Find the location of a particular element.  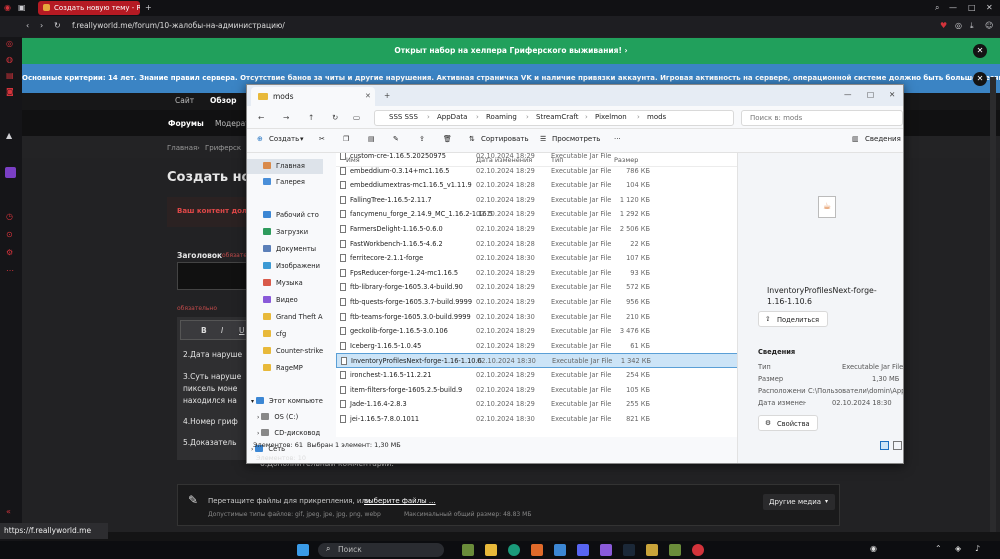

aria-icon: ◎ is located at coordinates (9, 44).